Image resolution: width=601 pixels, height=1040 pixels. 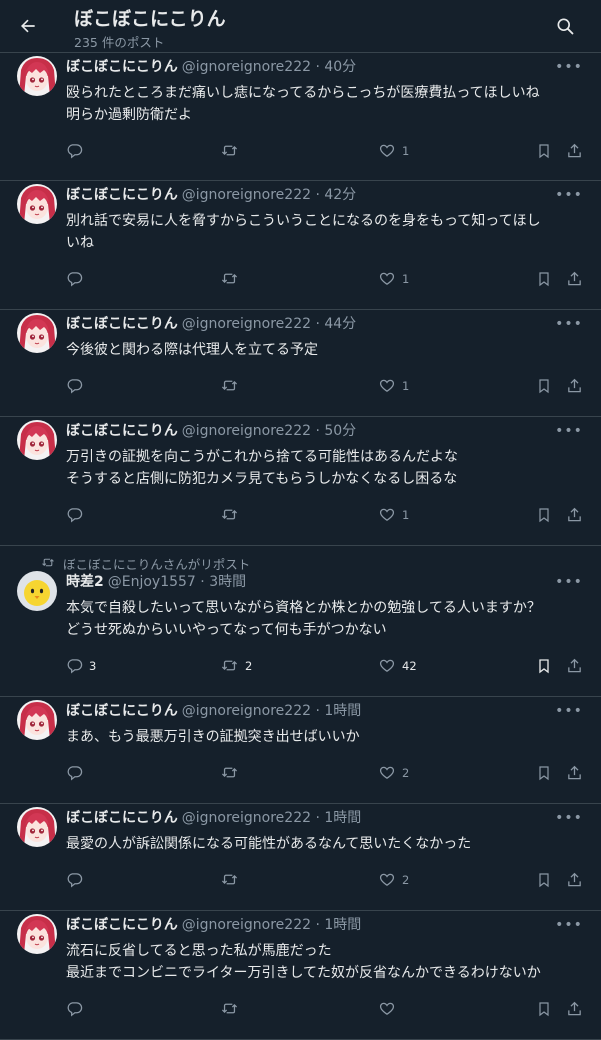 I want to click on tweet-text-line: 明らか過剰防衛だよ, so click(x=129, y=115).